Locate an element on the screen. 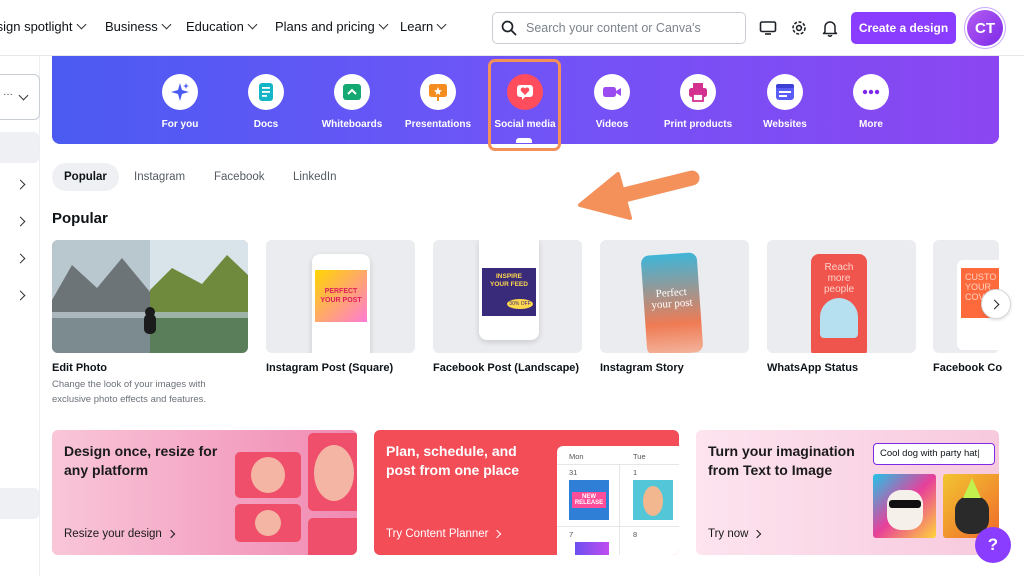 Image resolution: width=1024 pixels, height=576 pixels. sidebar-item-selected is located at coordinates (19, 147).